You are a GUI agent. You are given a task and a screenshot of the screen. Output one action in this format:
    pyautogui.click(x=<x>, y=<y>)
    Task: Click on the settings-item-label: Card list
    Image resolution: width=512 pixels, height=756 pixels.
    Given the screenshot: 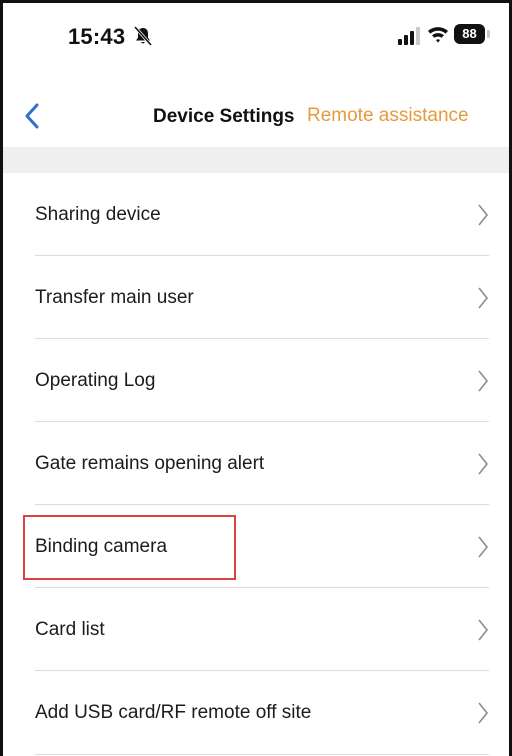 What is the action you would take?
    pyautogui.click(x=70, y=629)
    